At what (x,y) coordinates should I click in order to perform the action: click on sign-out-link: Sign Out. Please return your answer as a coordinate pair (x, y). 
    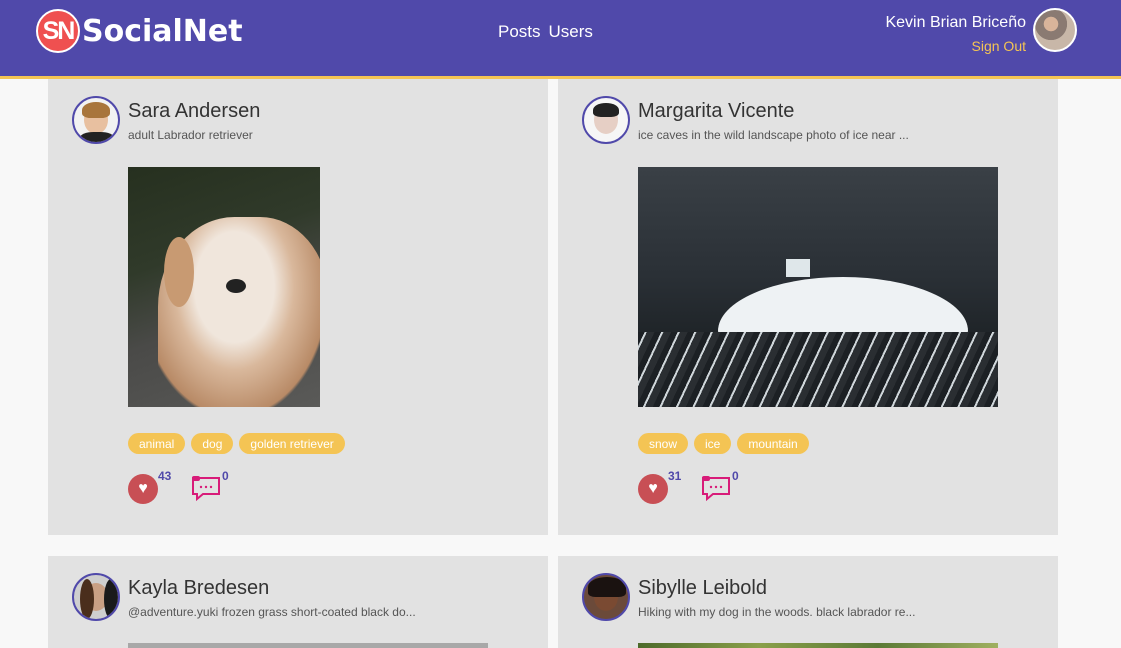
    Looking at the image, I should click on (955, 46).